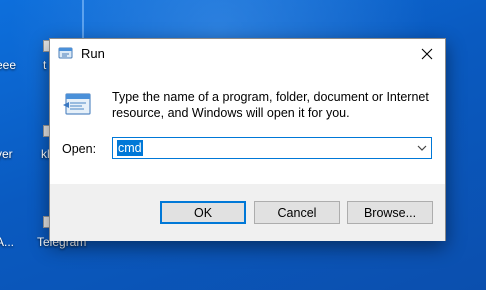 The height and width of the screenshot is (290, 486). What do you see at coordinates (247, 54) in the screenshot?
I see `title-bar: Run` at bounding box center [247, 54].